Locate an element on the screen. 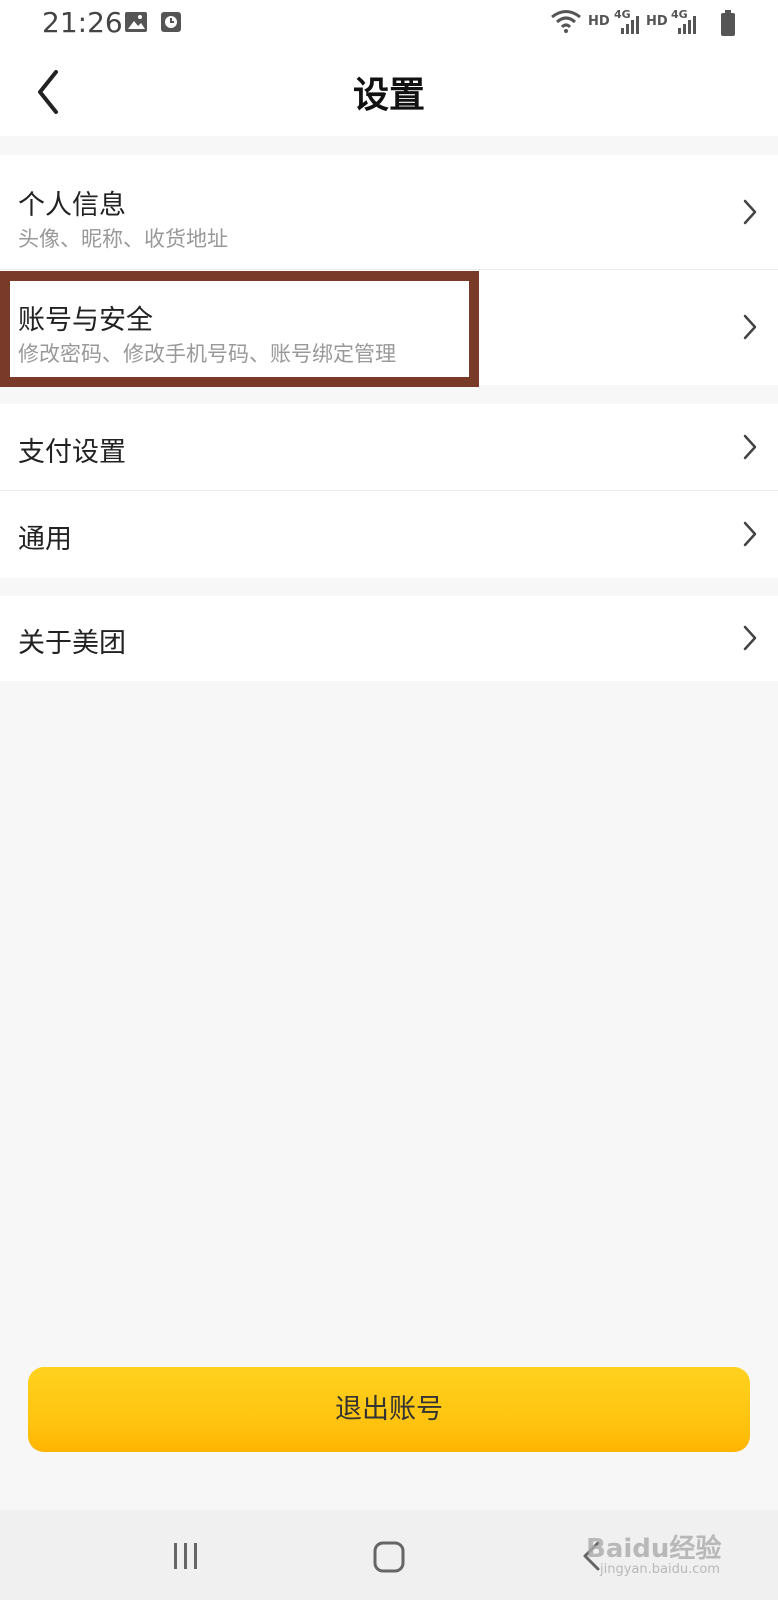 This screenshot has height=1600, width=778. list-item-personal-info: 个人信息 头像、昵称、收货地址 is located at coordinates (389, 212).